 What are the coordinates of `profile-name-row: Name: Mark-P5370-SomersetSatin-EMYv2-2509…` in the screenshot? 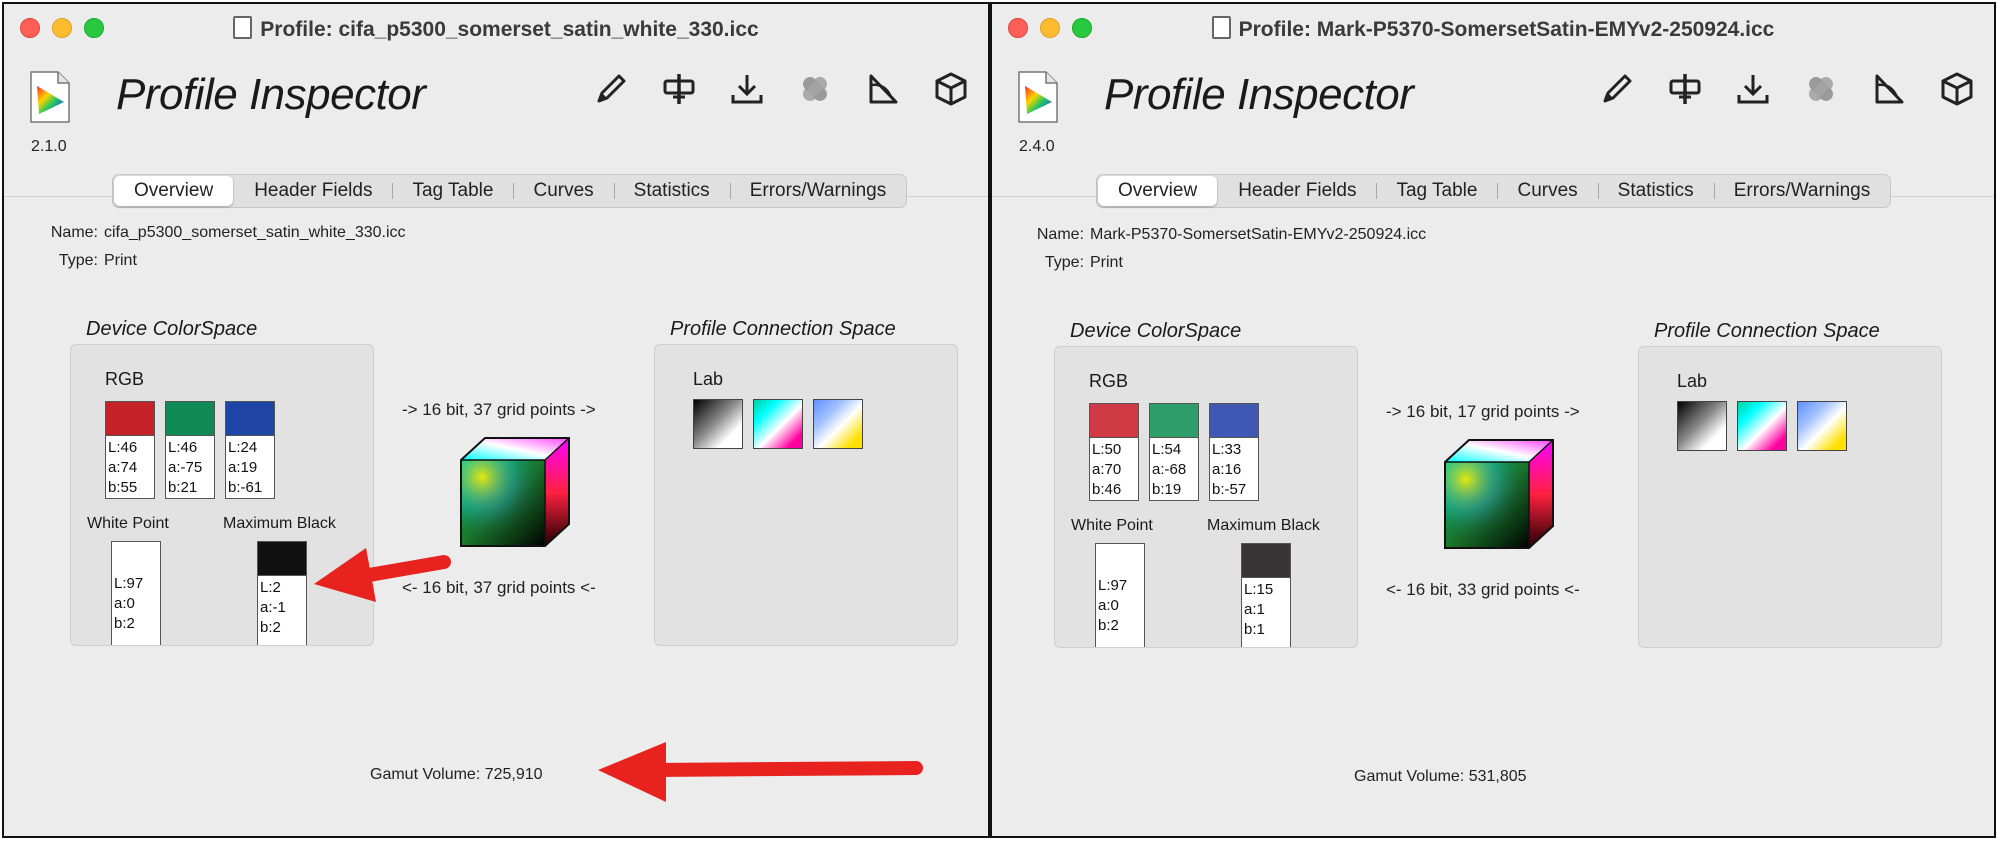 It's located at (1226, 235).